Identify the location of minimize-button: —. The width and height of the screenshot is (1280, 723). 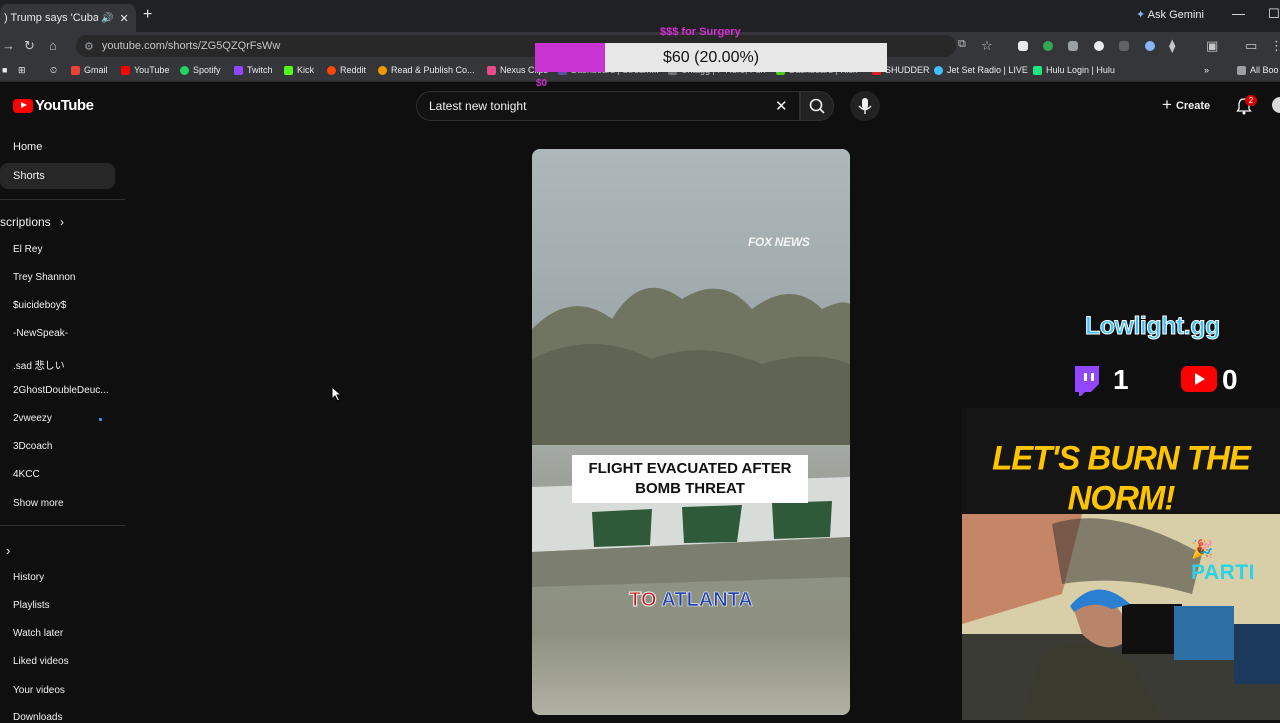
(1238, 13).